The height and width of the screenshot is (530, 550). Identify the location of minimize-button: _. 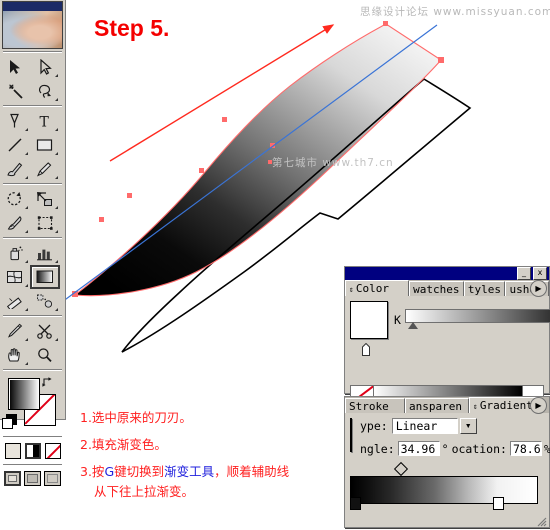
(524, 273).